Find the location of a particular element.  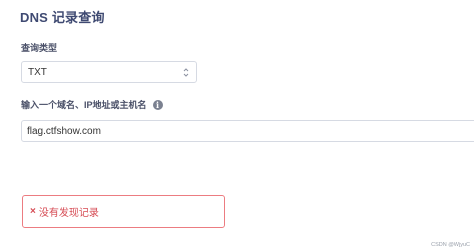

info-icon is located at coordinates (157, 104).